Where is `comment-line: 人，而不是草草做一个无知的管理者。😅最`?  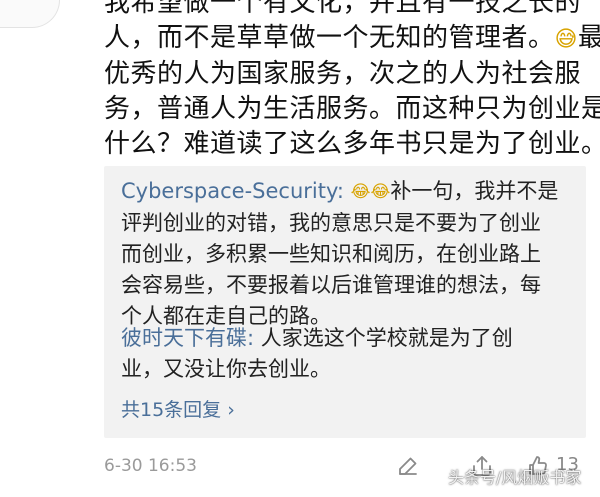 comment-line: 人，而不是草草做一个无知的管理者。😅最 is located at coordinates (352, 39).